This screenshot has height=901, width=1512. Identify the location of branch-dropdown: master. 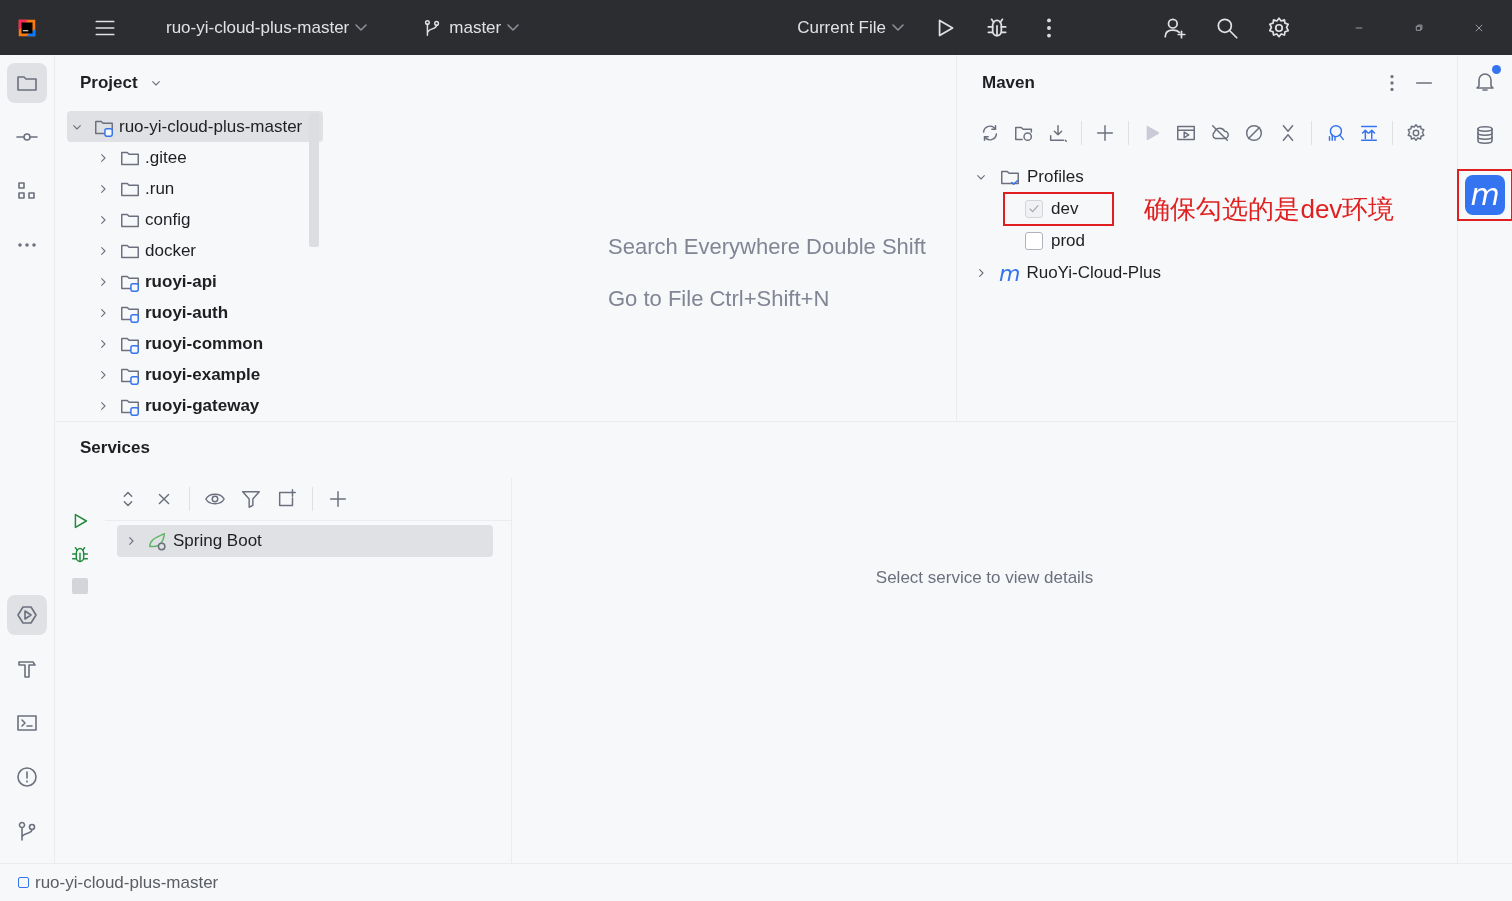
(470, 27).